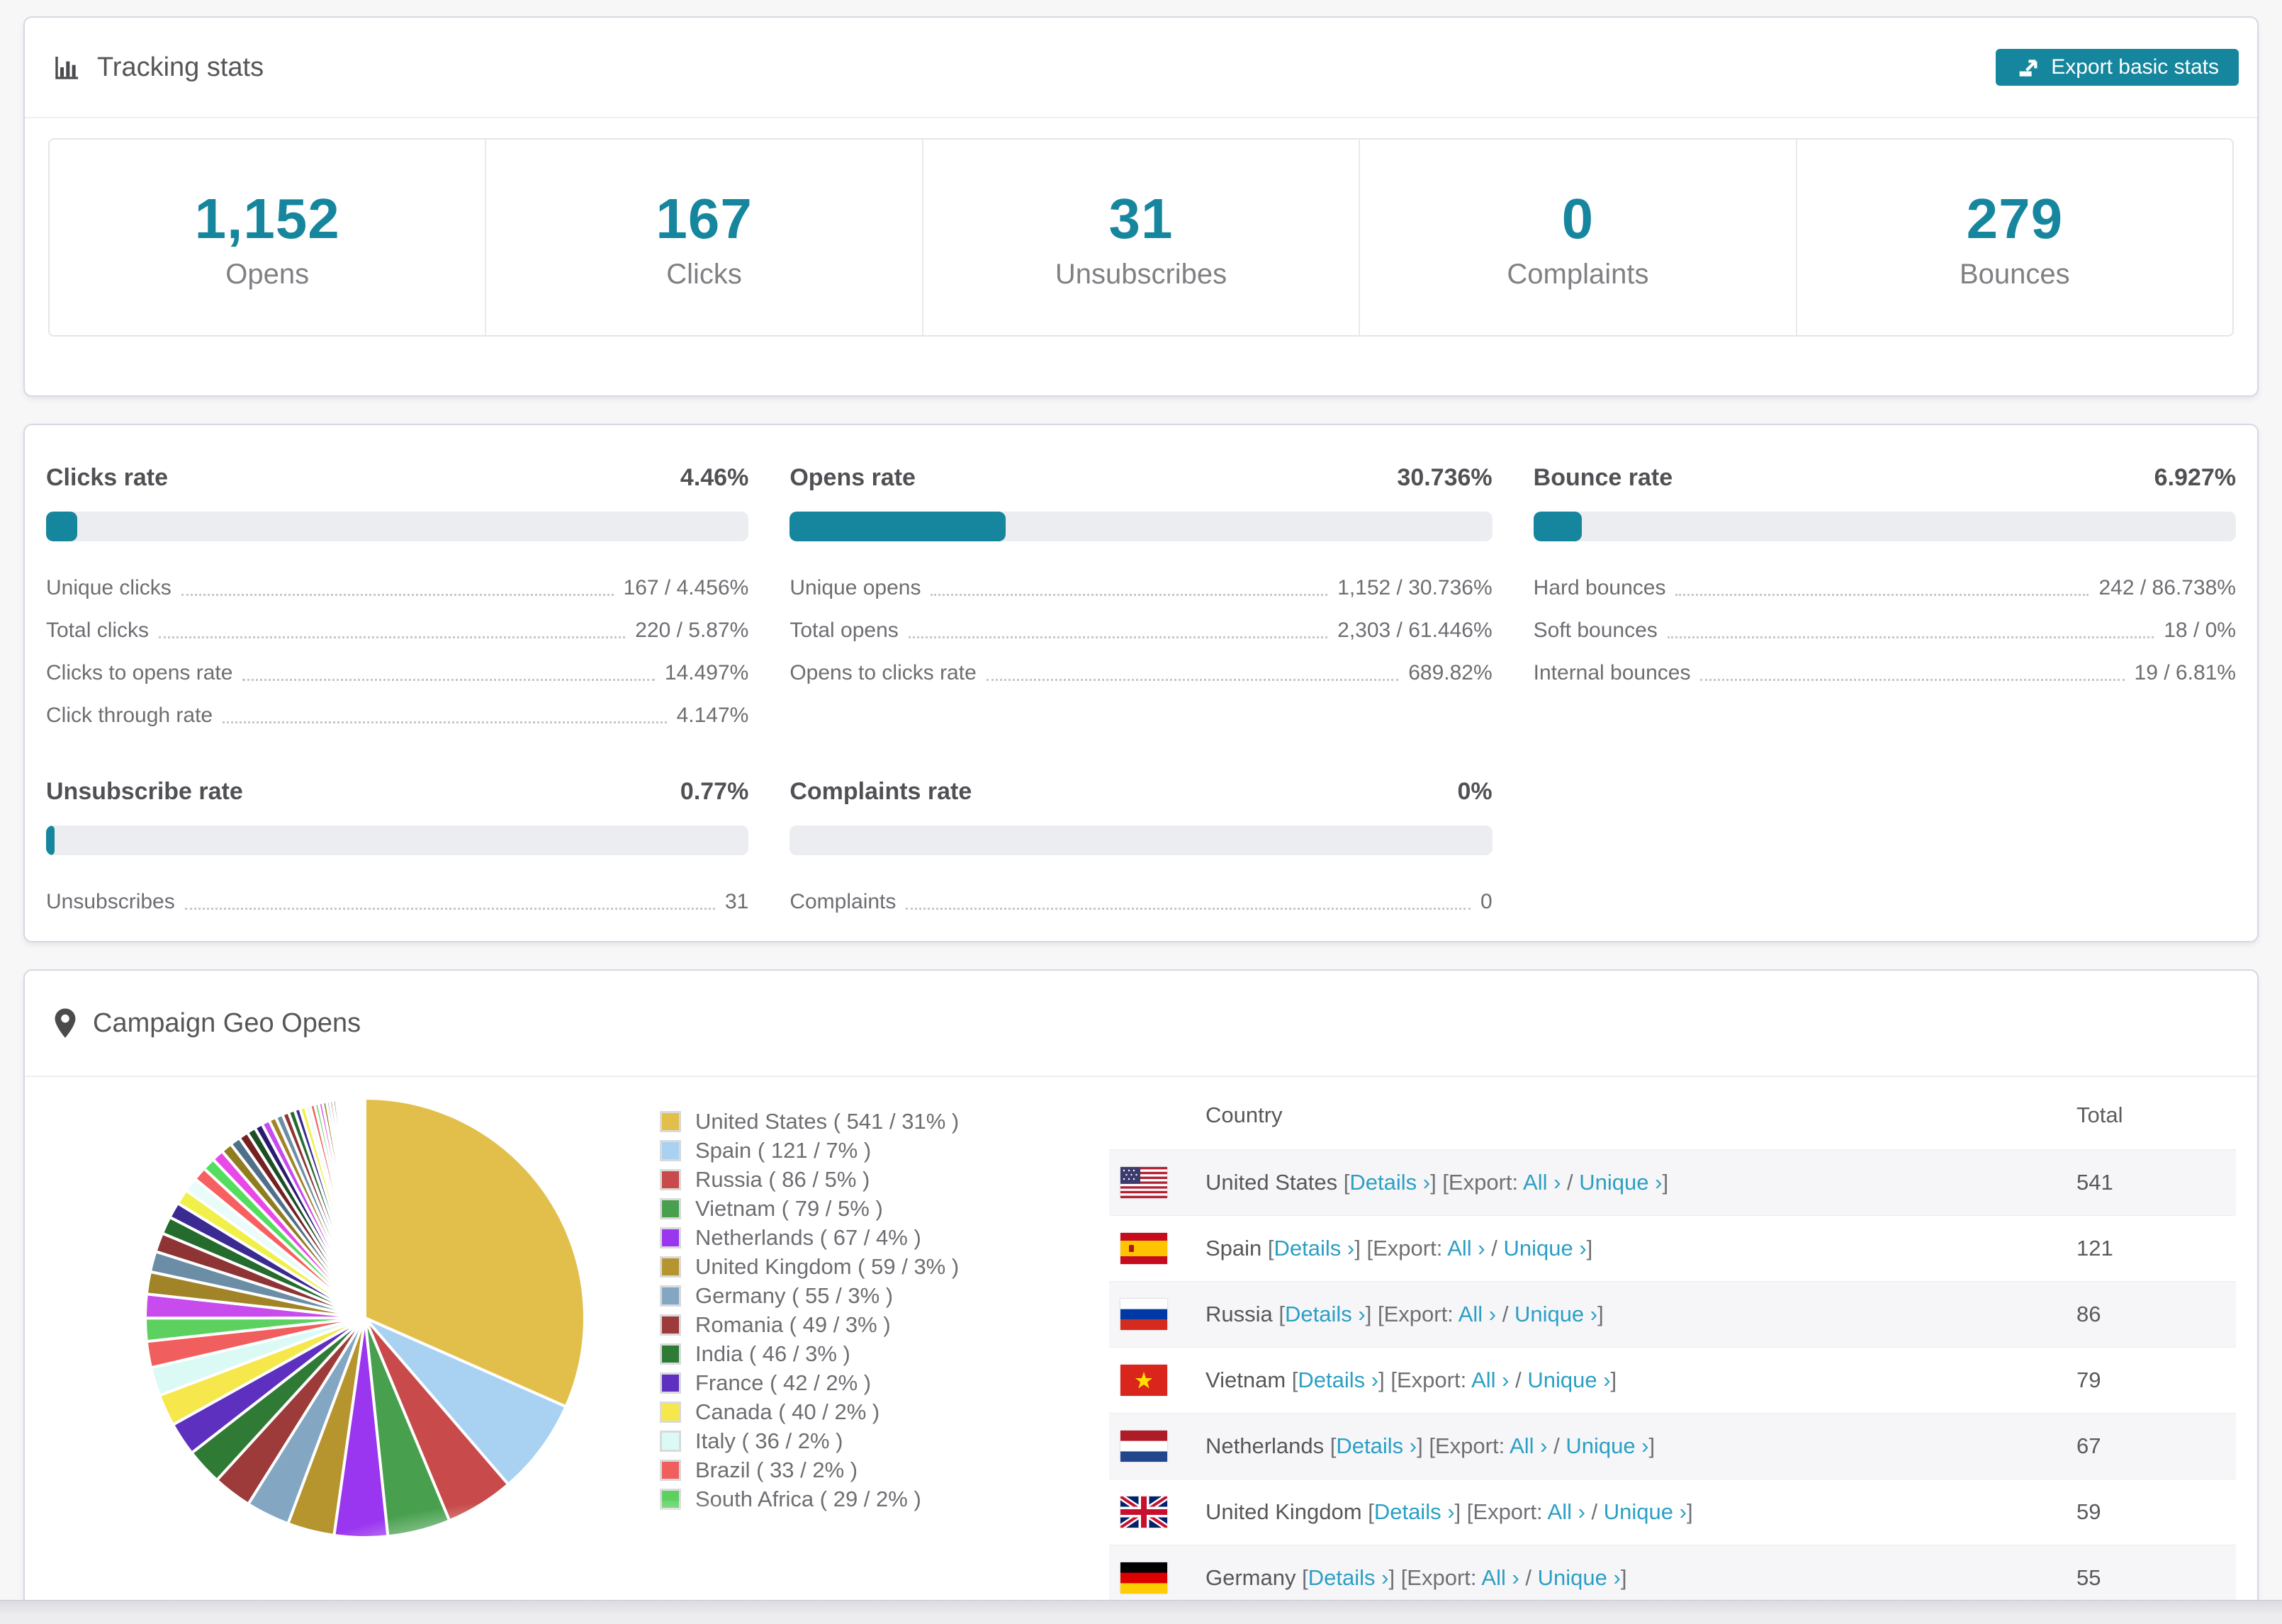  What do you see at coordinates (1600, 588) in the screenshot?
I see `detail-label: Hard bounces` at bounding box center [1600, 588].